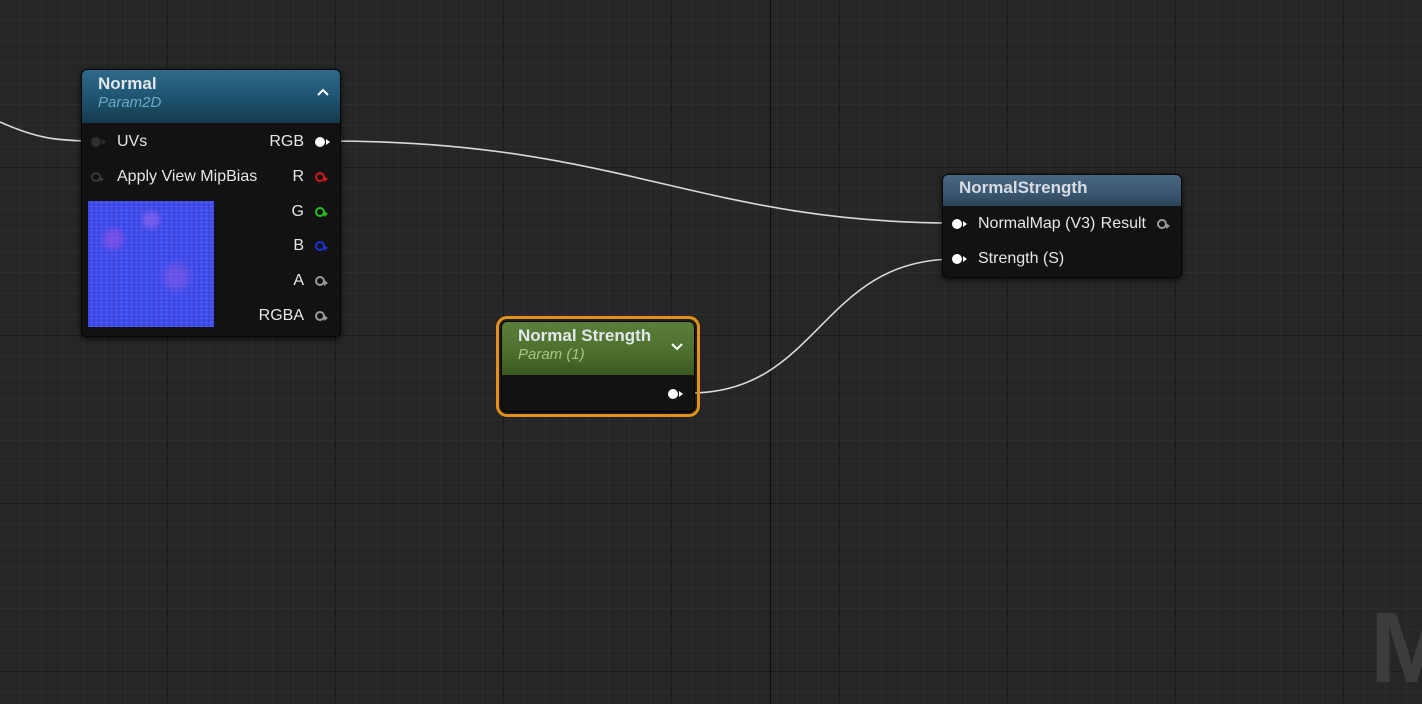 The width and height of the screenshot is (1422, 704). I want to click on node-subtitle: Param2D, so click(130, 102).